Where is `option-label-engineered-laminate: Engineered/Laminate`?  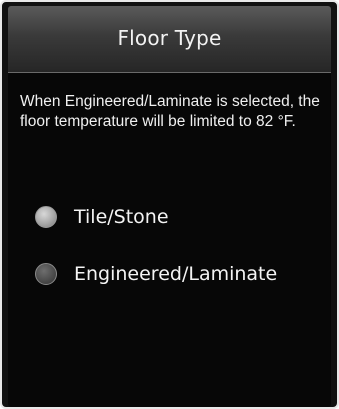
option-label-engineered-laminate: Engineered/Laminate is located at coordinates (176, 274).